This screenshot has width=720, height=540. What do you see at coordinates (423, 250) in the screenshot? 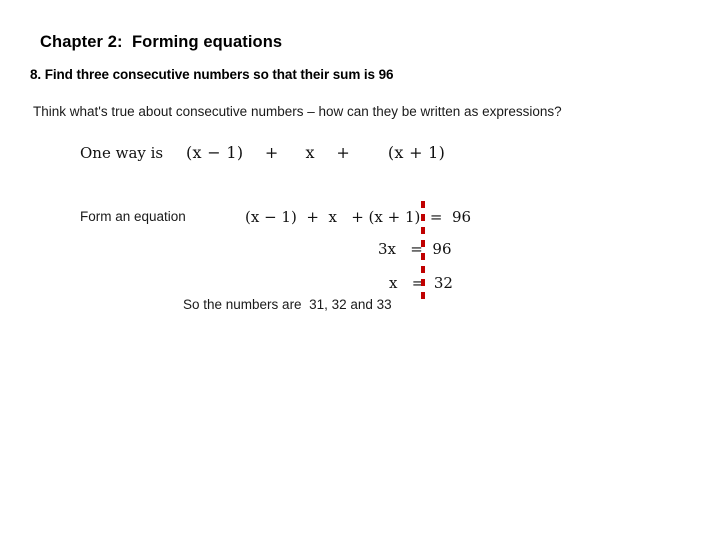
I see `red-dashed-alignment-line` at bounding box center [423, 250].